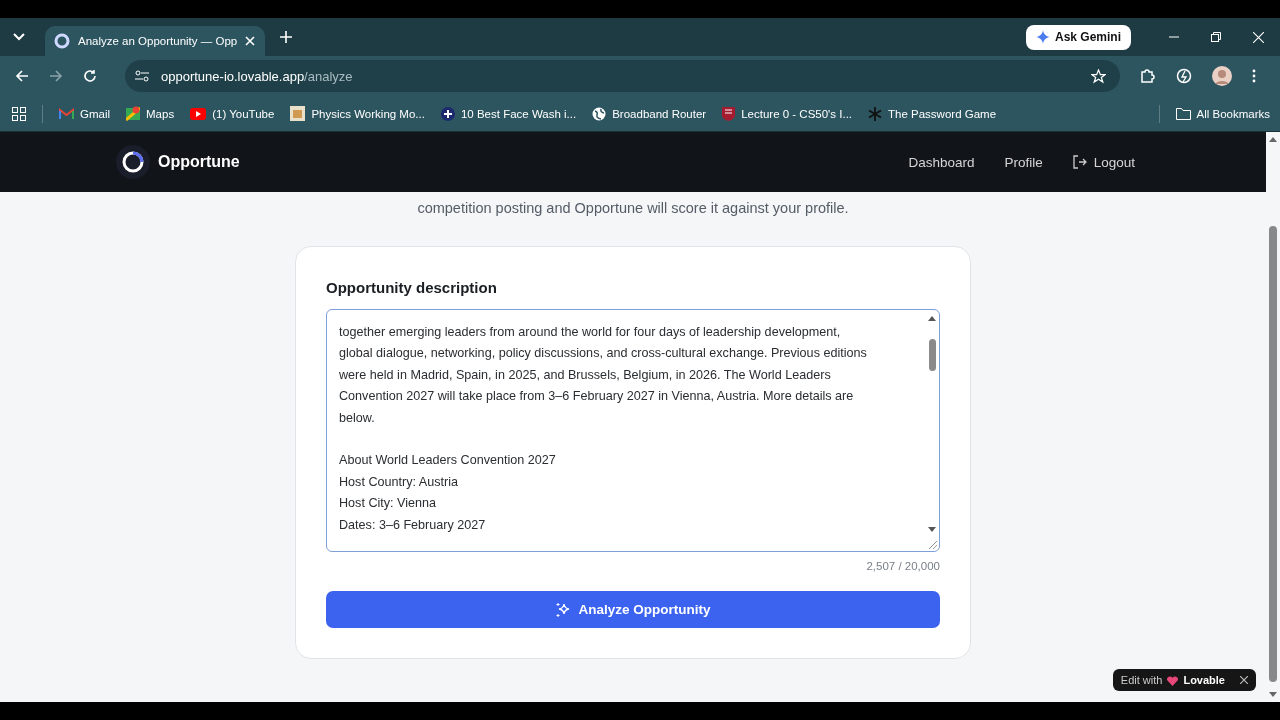  What do you see at coordinates (286, 37) in the screenshot?
I see `new-tab-icon` at bounding box center [286, 37].